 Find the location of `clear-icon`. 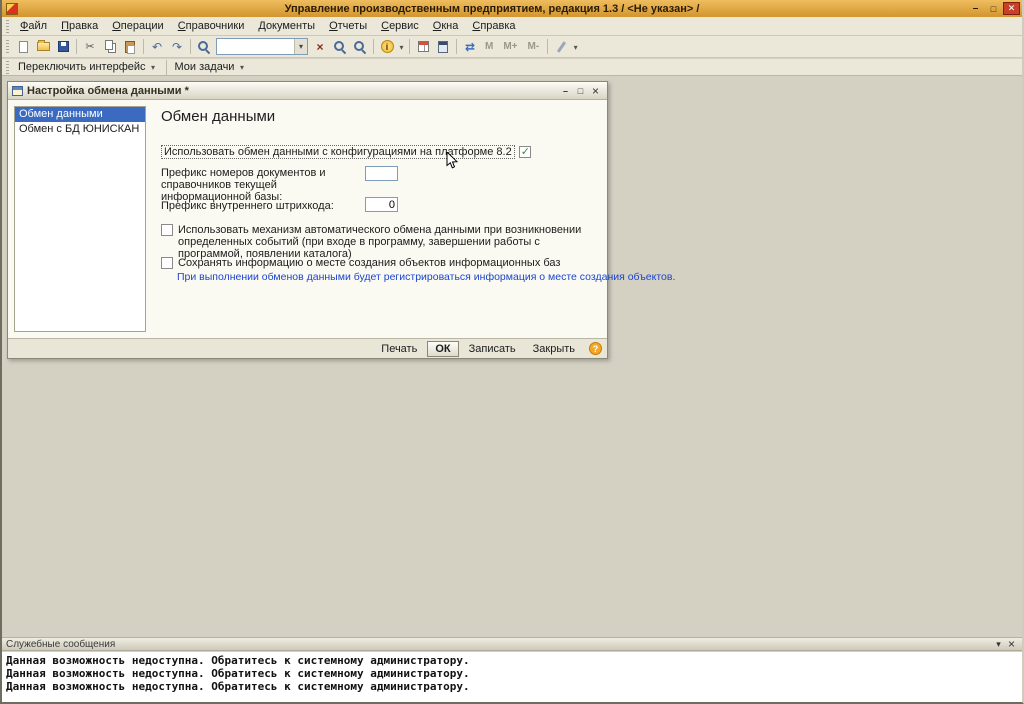

clear-icon is located at coordinates (319, 47).